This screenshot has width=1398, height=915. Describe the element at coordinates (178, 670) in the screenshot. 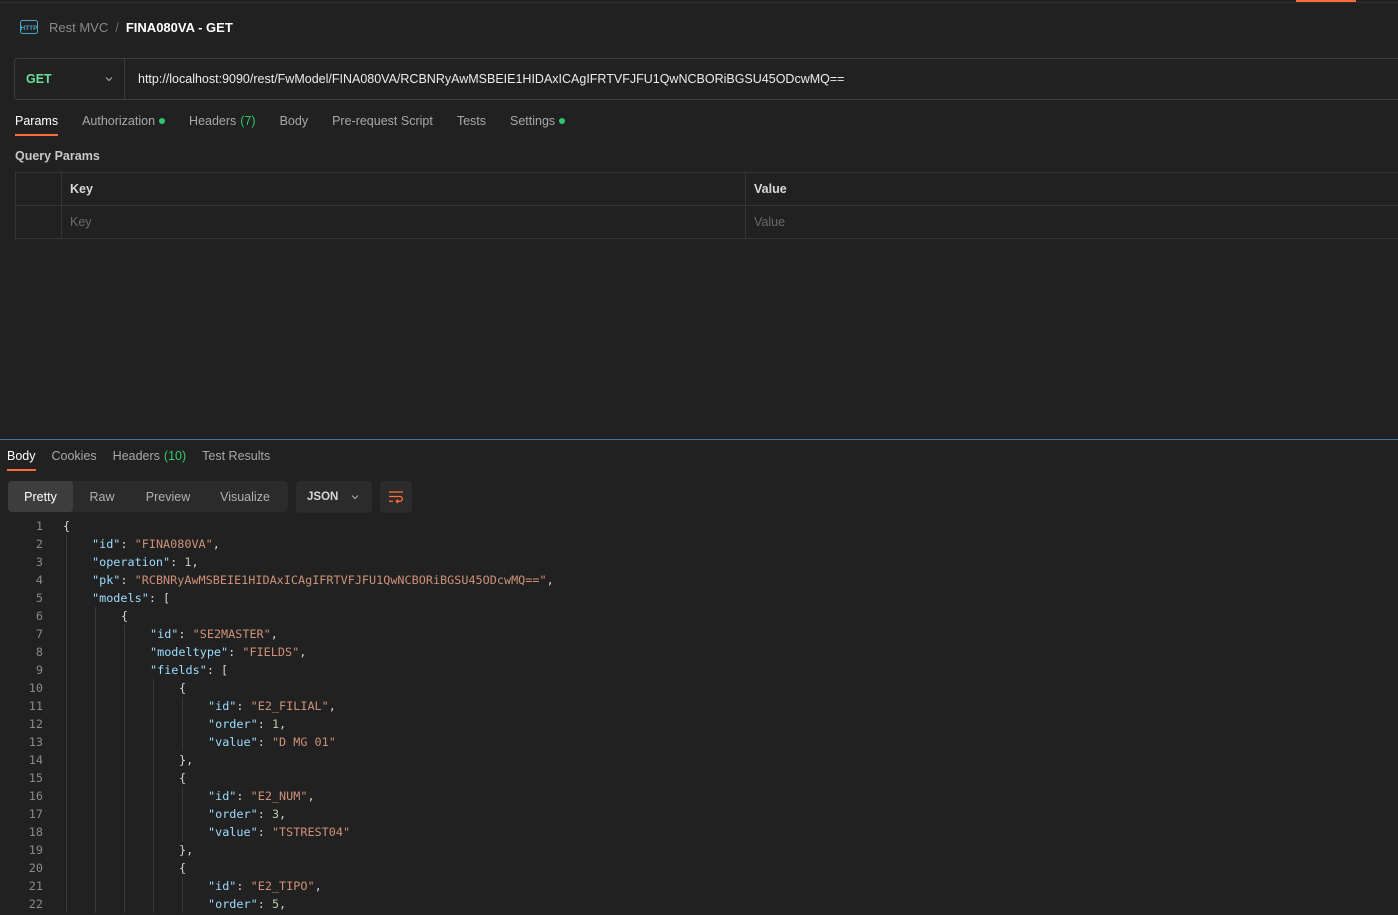

I see `json-key: "fields"` at that location.